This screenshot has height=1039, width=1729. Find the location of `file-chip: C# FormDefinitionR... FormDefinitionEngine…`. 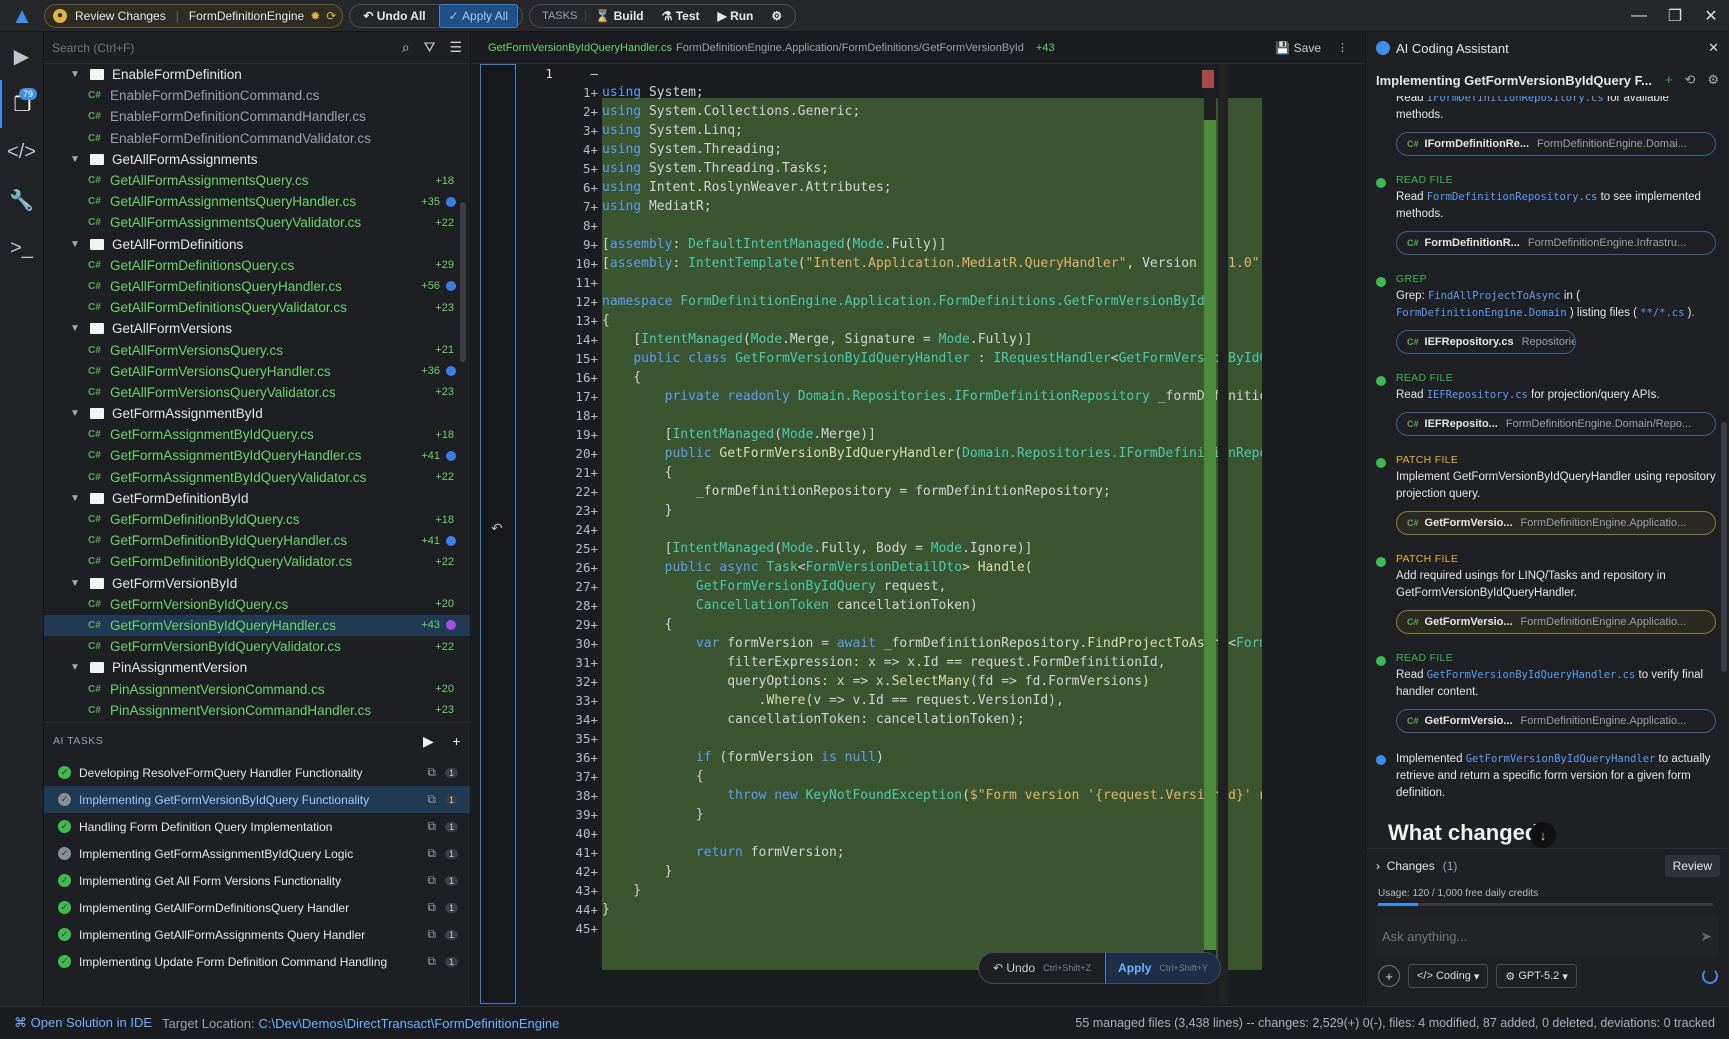

file-chip: C# FormDefinitionR... FormDefinitionEngine… is located at coordinates (1556, 243).